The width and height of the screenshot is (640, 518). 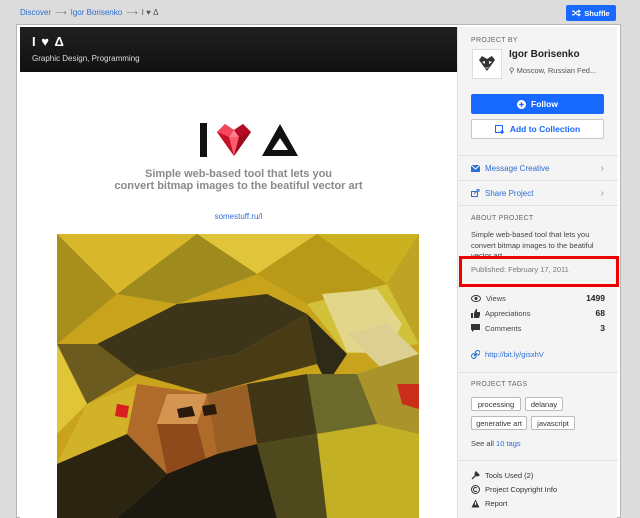 What do you see at coordinates (538, 328) in the screenshot?
I see `stat-comments: Comments 3` at bounding box center [538, 328].